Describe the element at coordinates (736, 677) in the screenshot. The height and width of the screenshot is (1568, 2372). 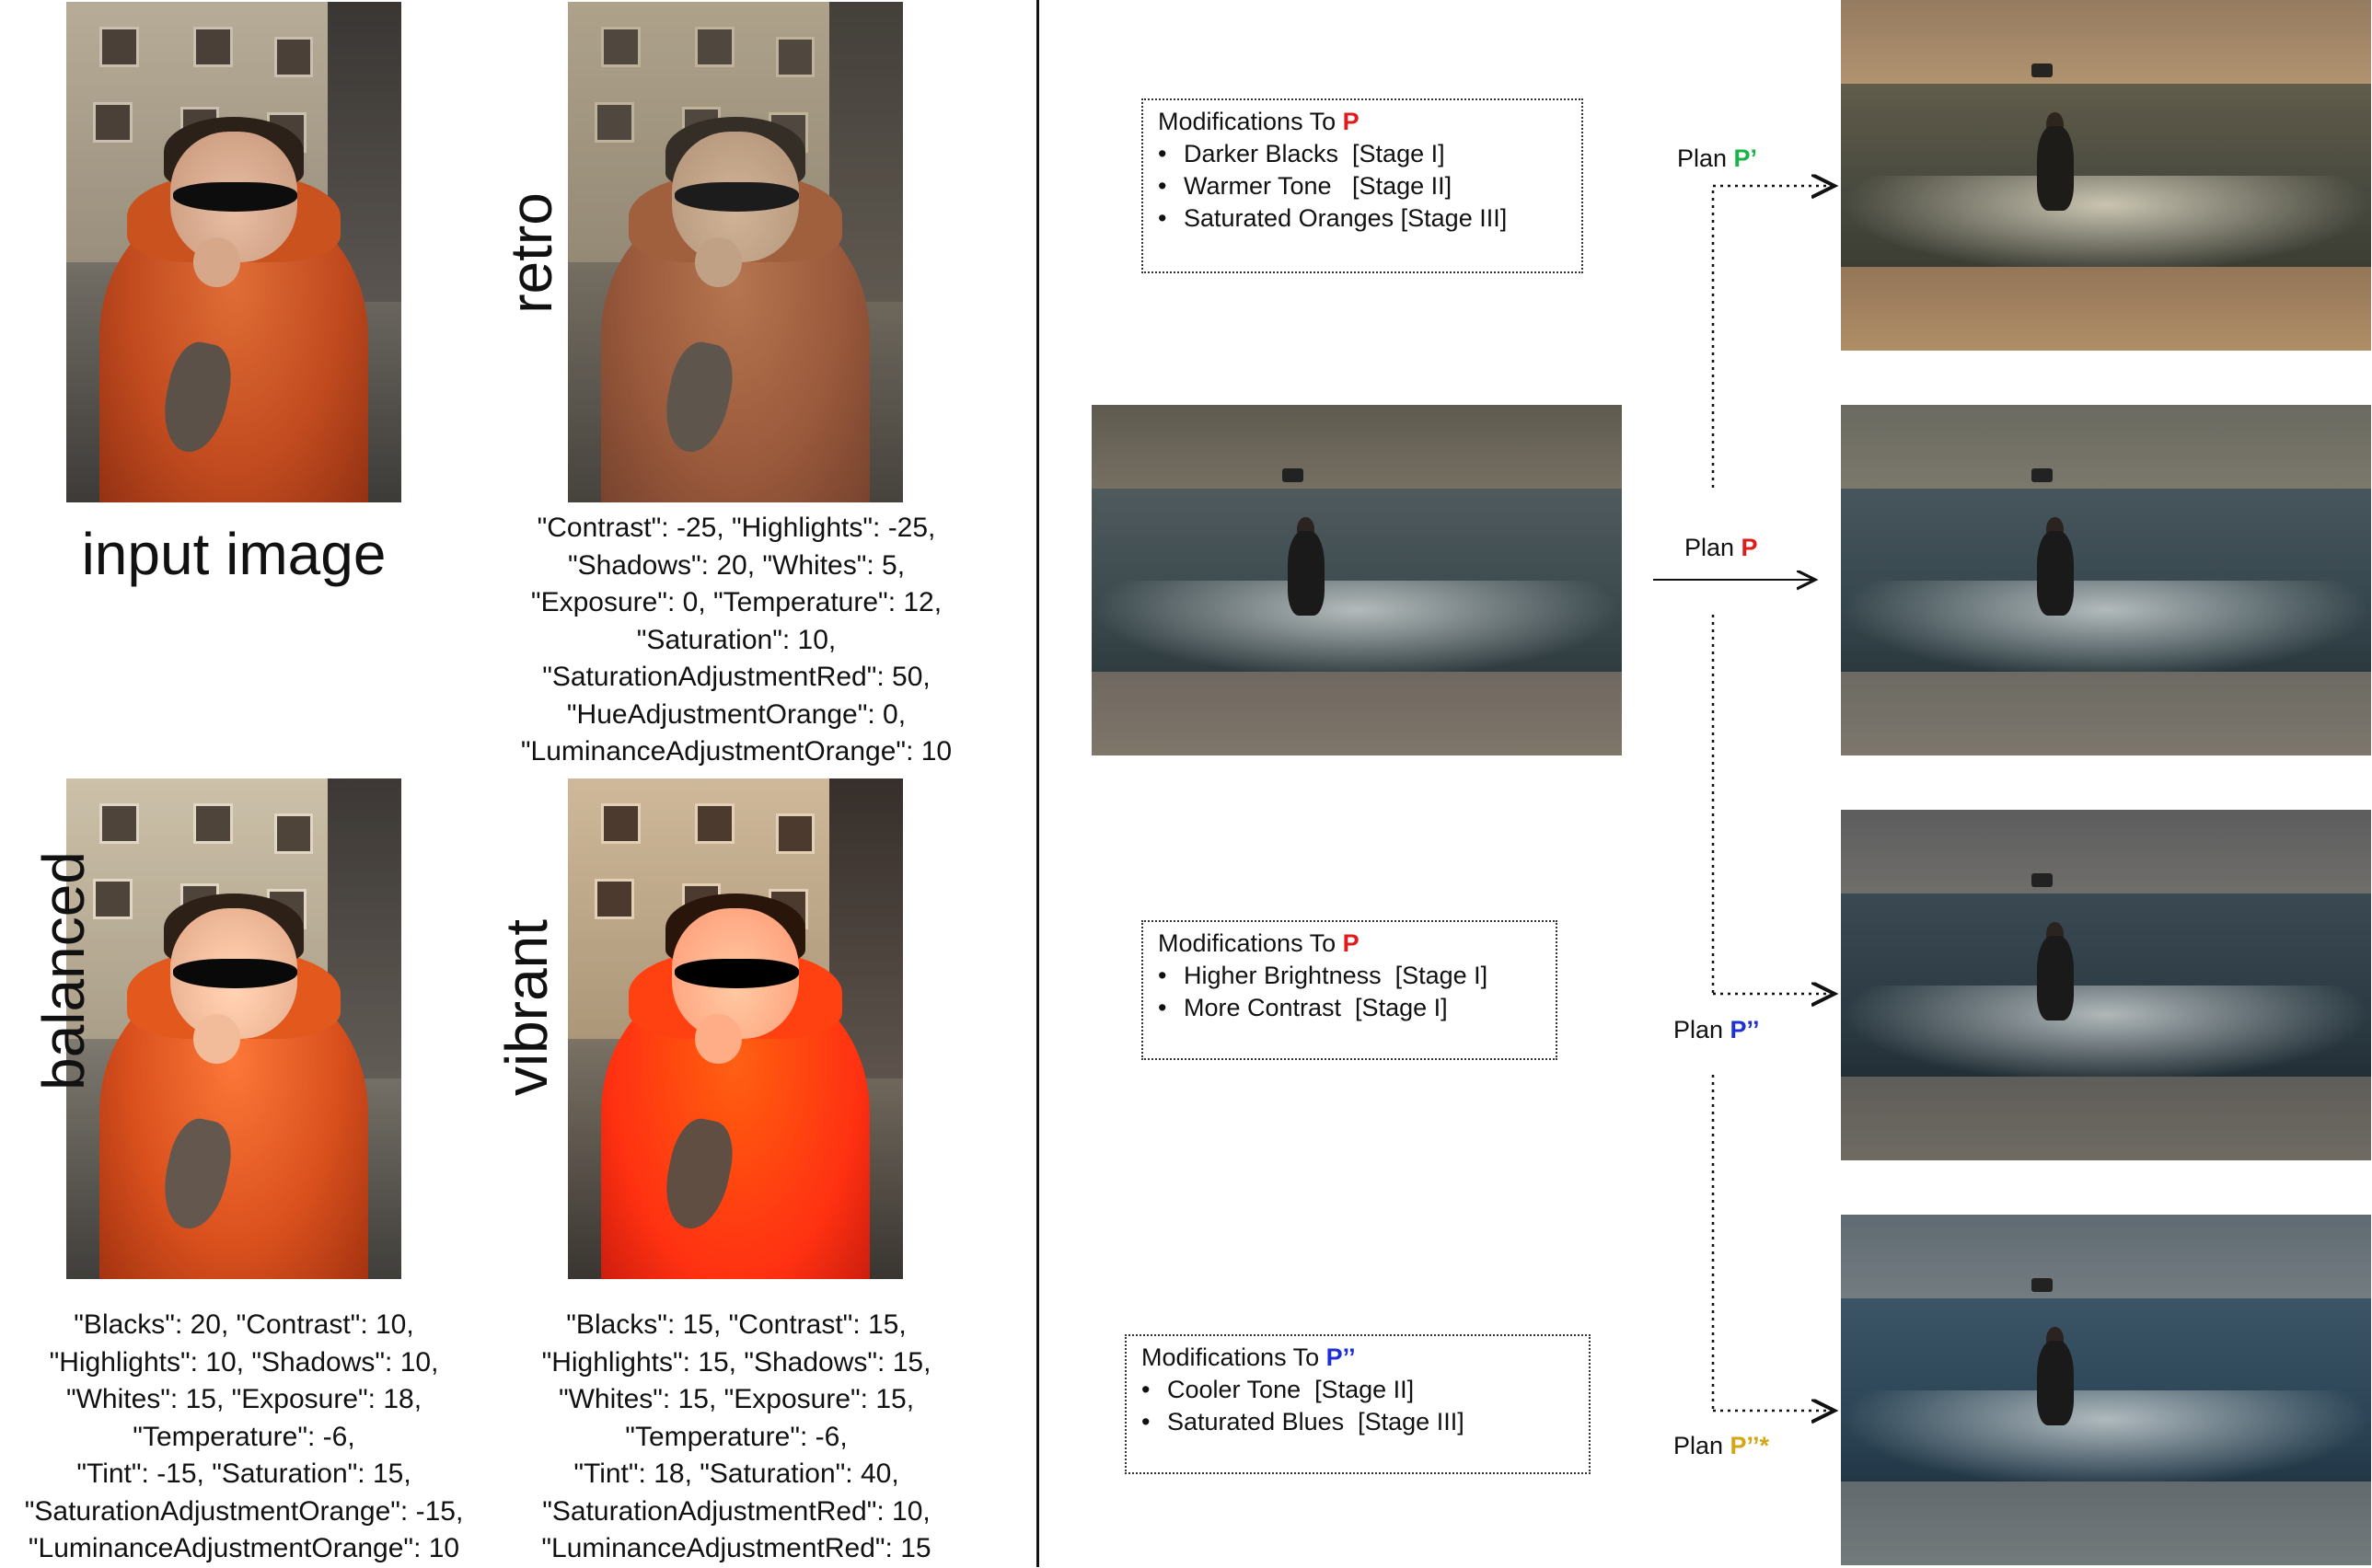
I see `param-line: "SaturationAdjustmentRed": 50,` at that location.